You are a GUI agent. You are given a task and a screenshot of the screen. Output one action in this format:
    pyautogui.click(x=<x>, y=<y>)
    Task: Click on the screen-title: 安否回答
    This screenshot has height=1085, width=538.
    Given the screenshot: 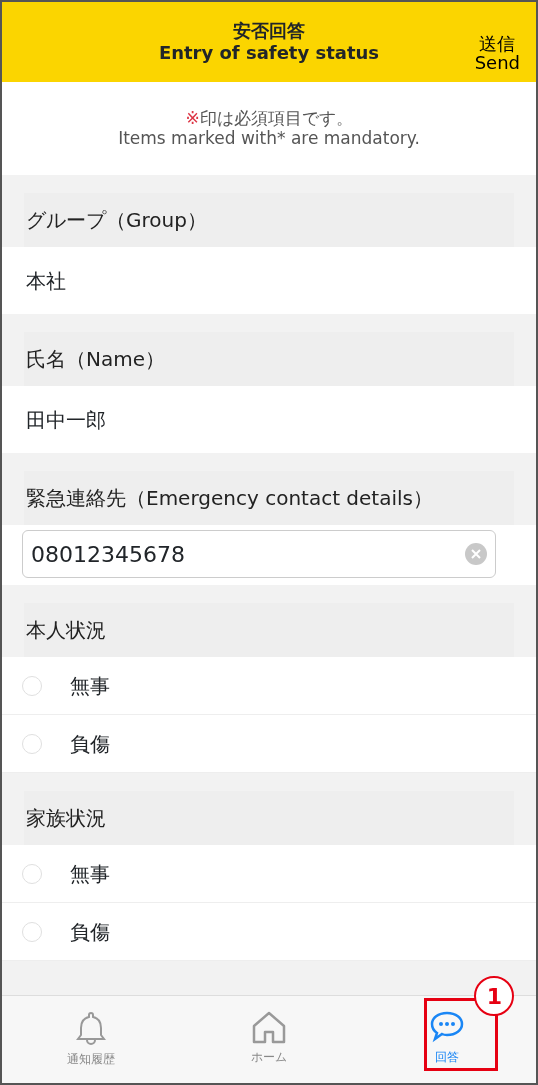 What is the action you would take?
    pyautogui.click(x=269, y=31)
    